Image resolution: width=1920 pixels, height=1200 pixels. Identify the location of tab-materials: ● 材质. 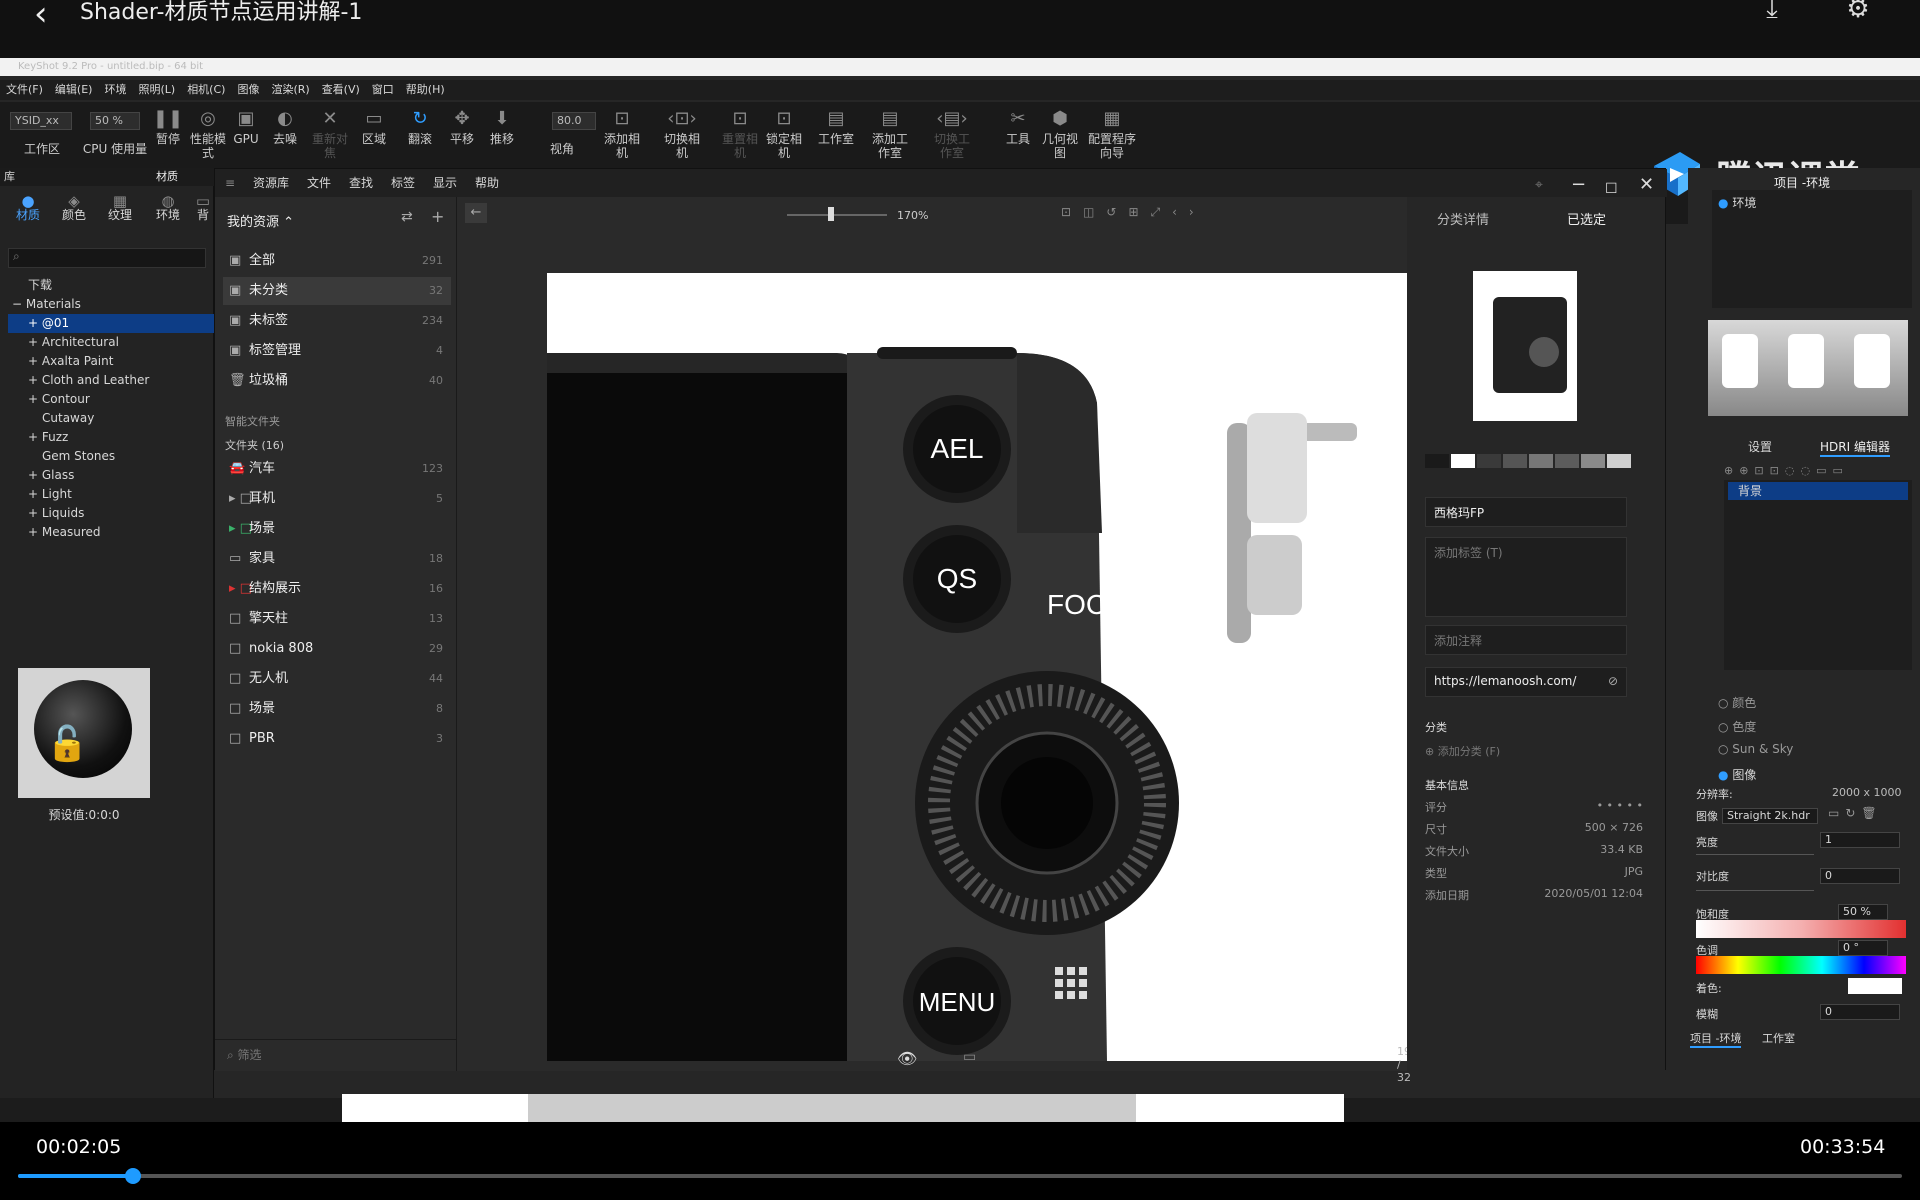
(28, 208).